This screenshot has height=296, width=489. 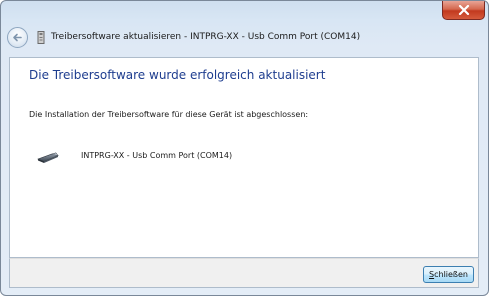 I want to click on back-button, so click(x=17, y=37).